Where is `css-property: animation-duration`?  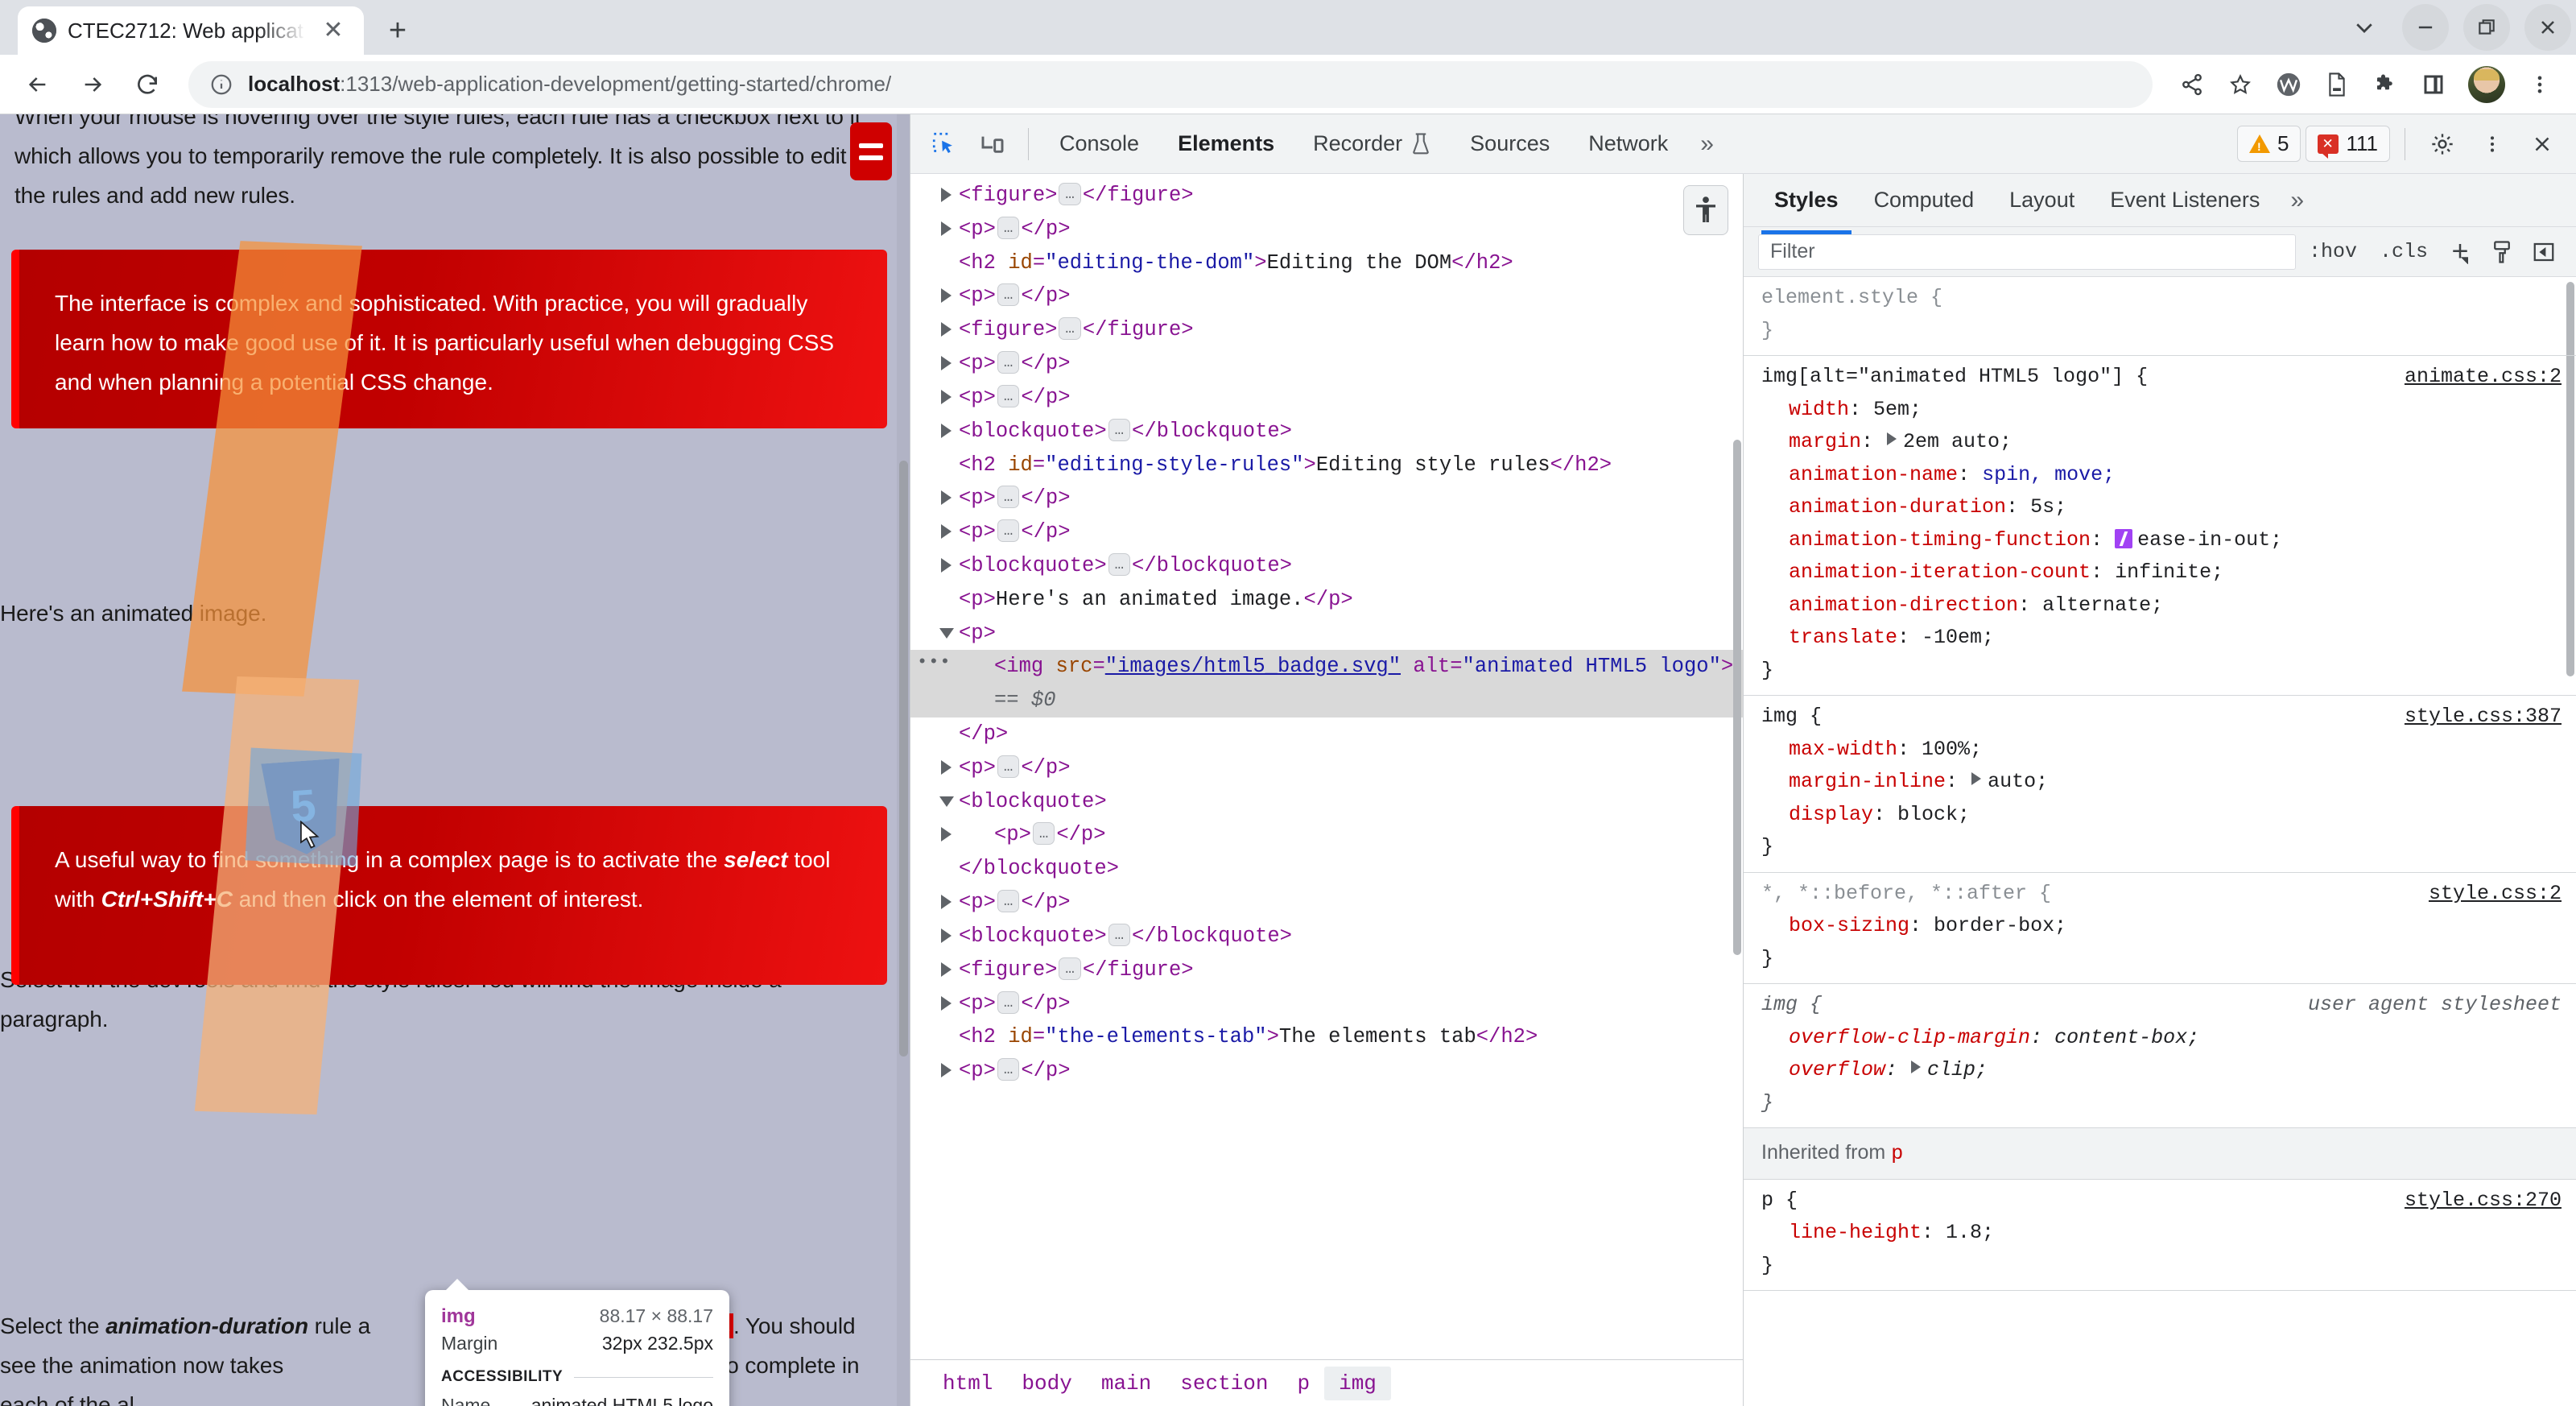
css-property: animation-duration is located at coordinates (1897, 507).